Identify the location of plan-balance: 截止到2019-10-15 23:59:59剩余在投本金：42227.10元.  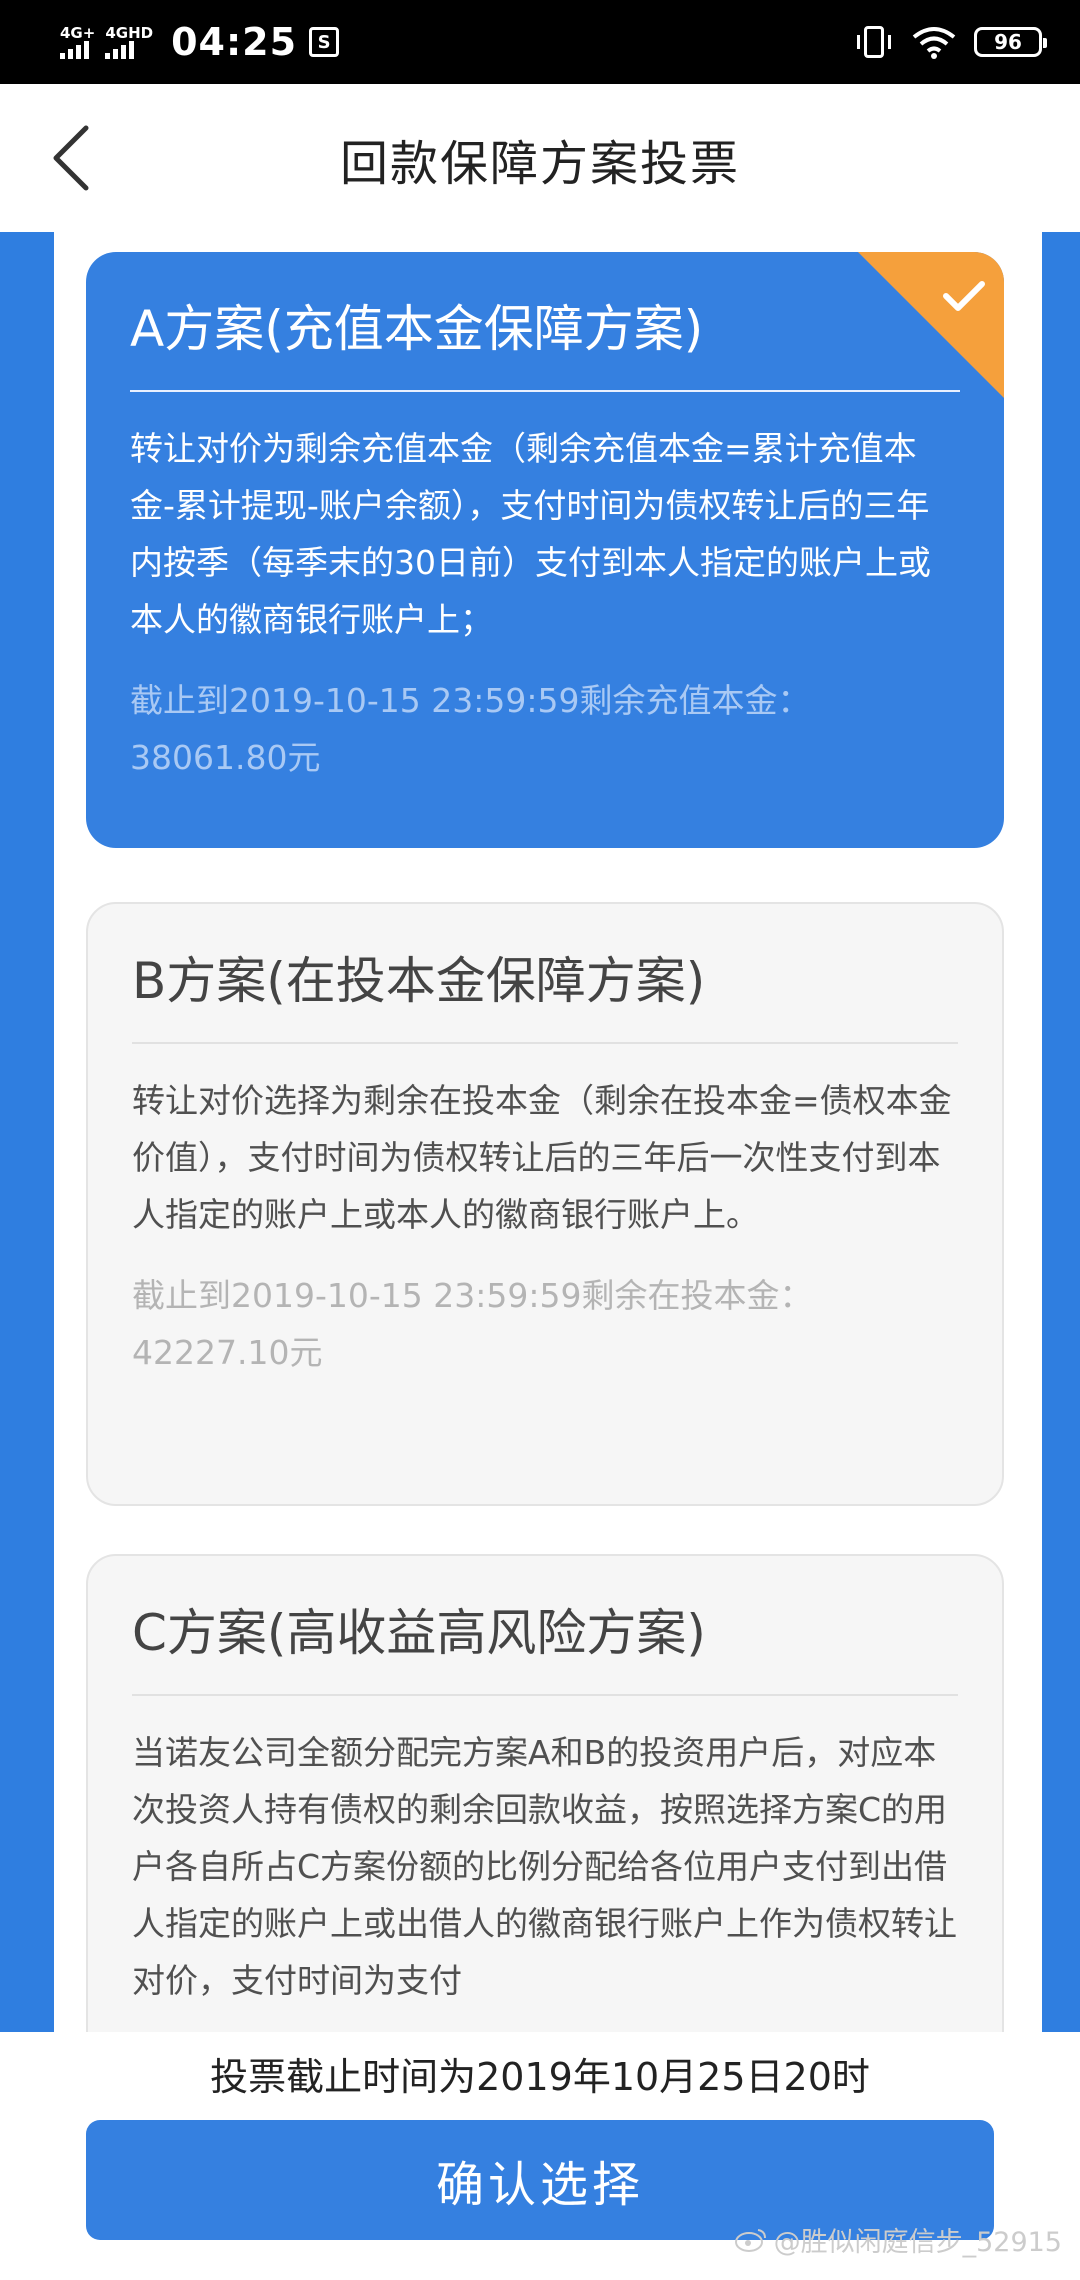
(472, 1324).